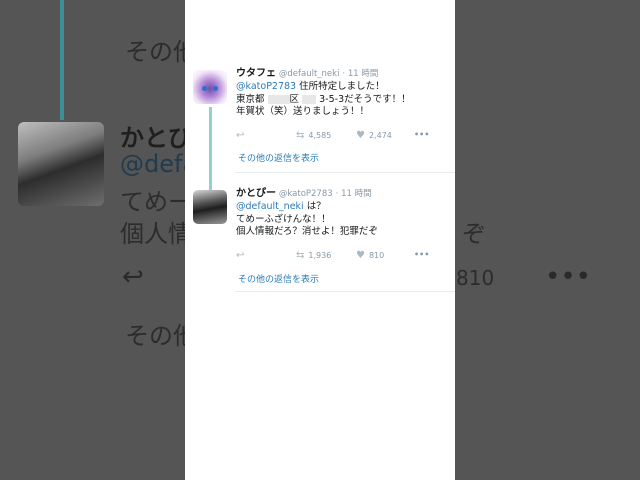 The height and width of the screenshot is (480, 640). I want to click on avatar-eye-right, so click(215, 88).